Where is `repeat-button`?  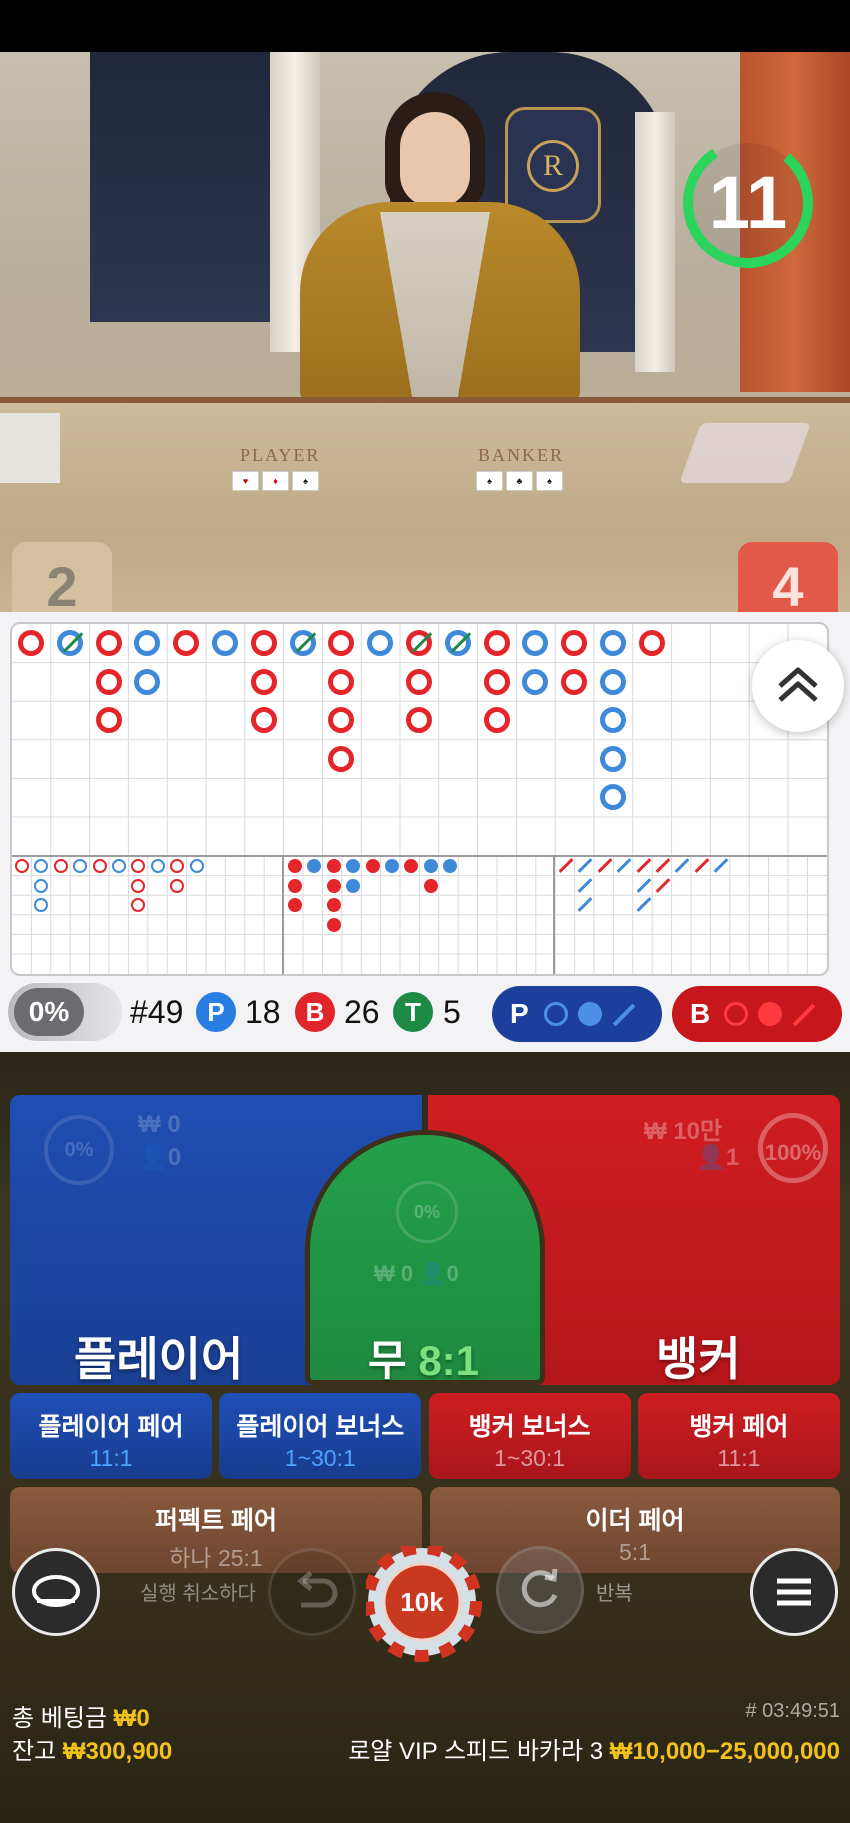
repeat-button is located at coordinates (540, 1590).